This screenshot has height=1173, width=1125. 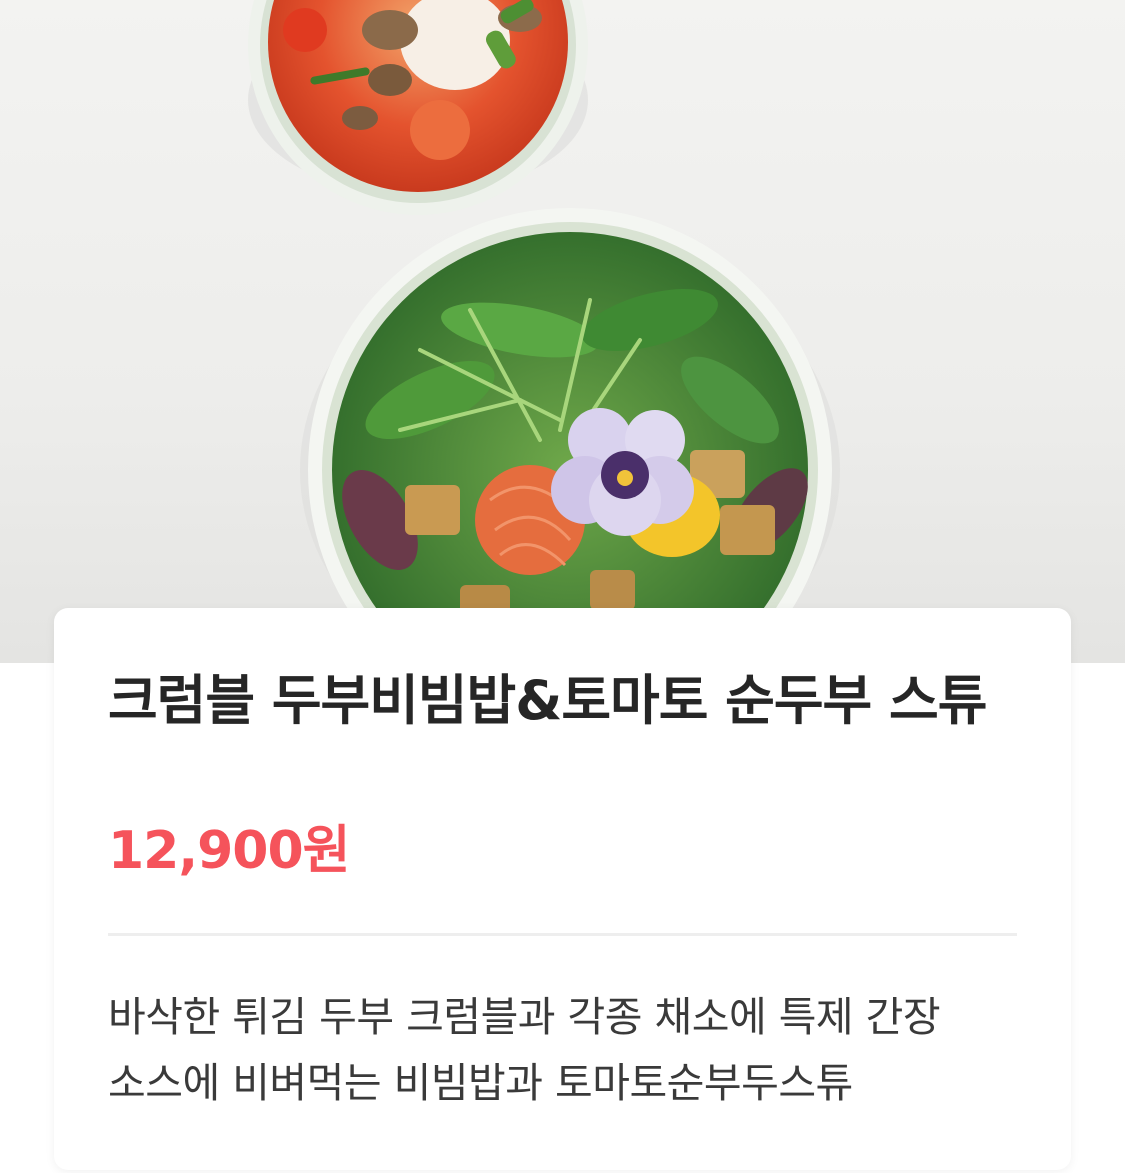 What do you see at coordinates (418, 107) in the screenshot?
I see `soup-bowl` at bounding box center [418, 107].